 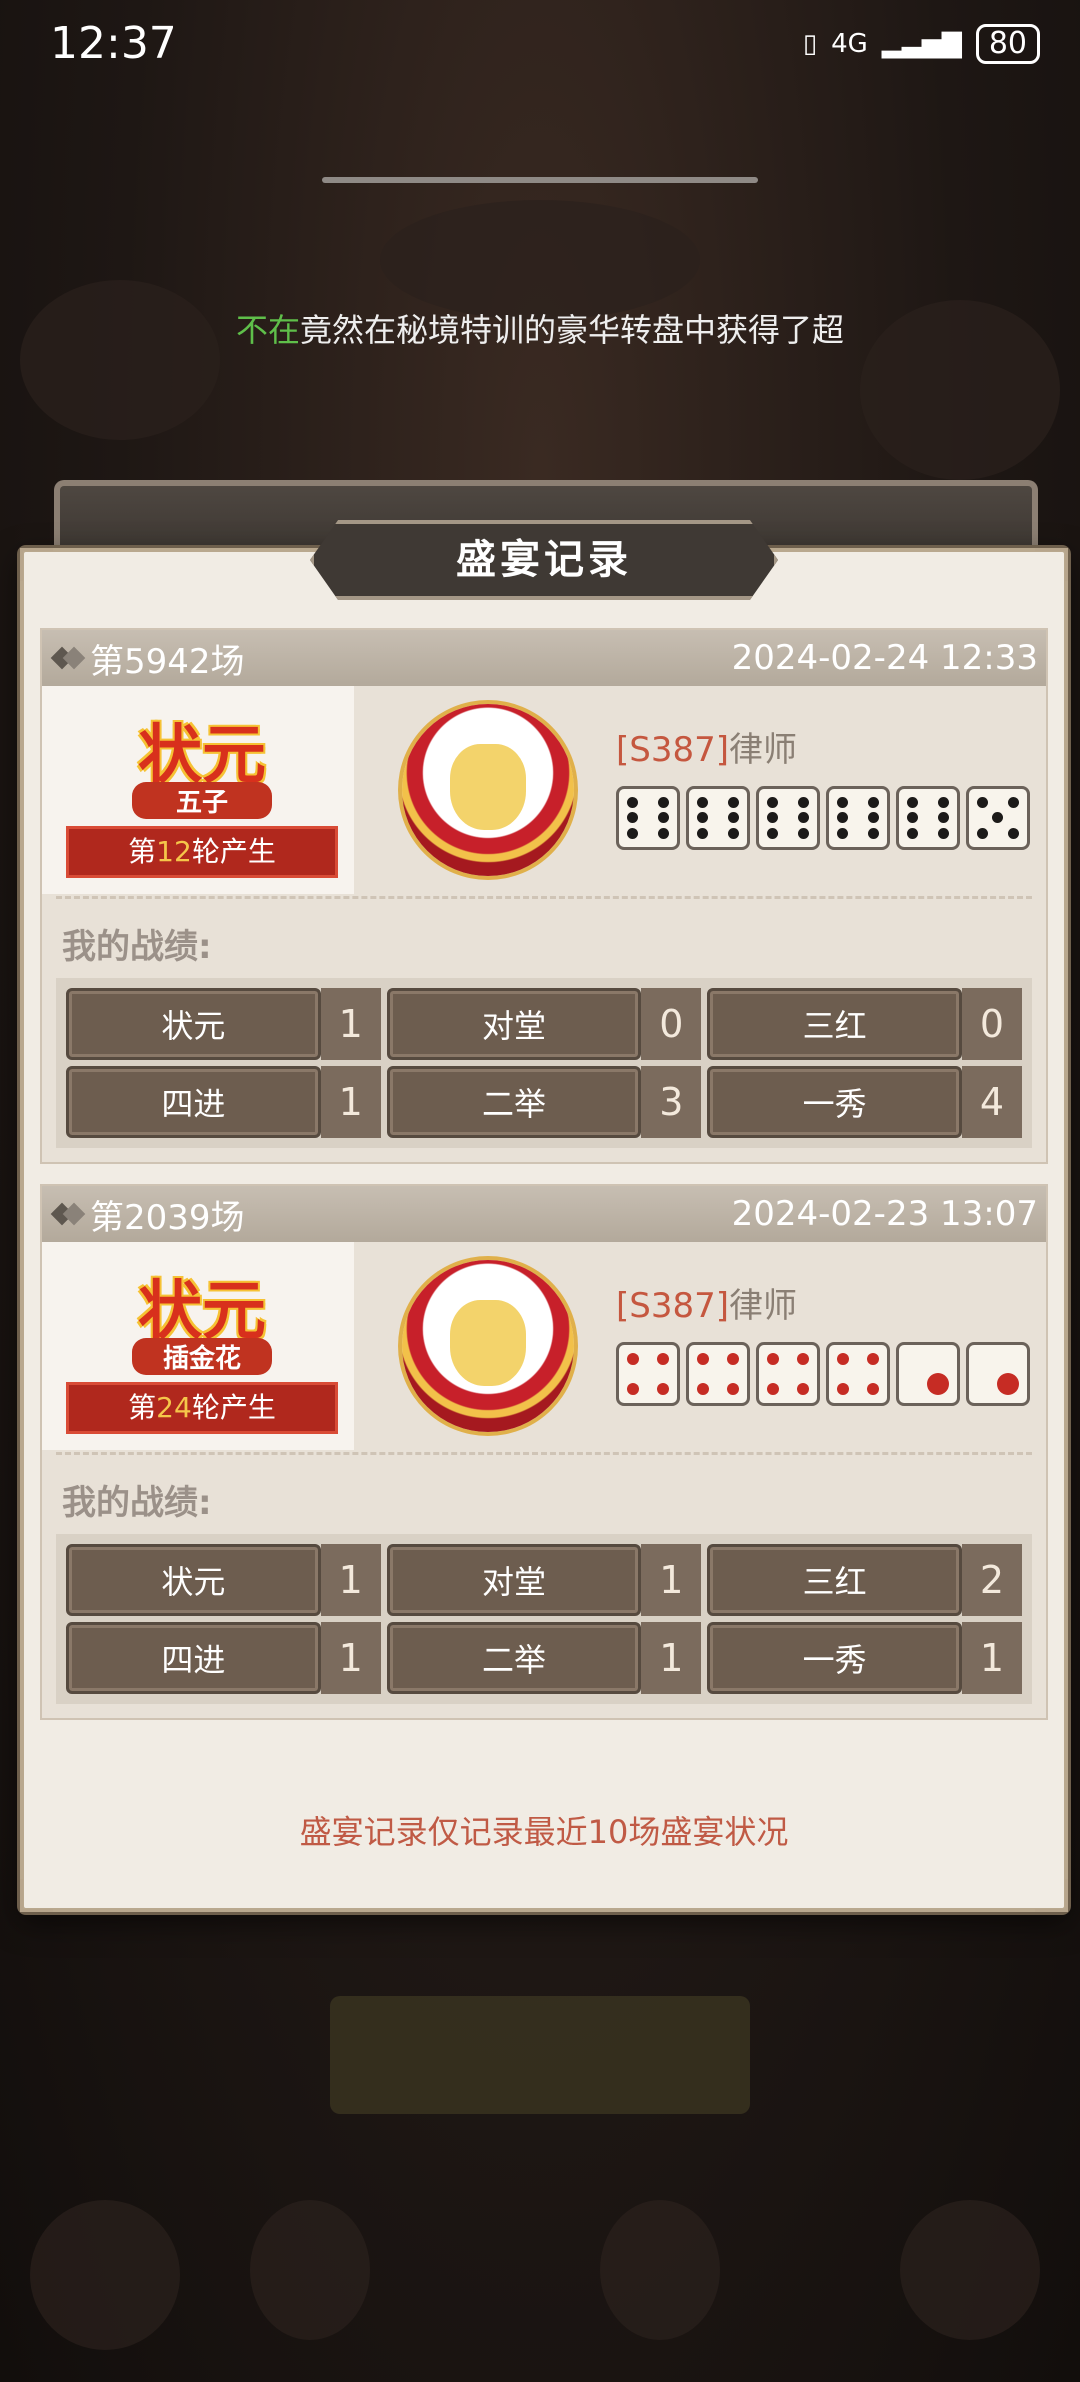 What do you see at coordinates (864, 1024) in the screenshot?
I see `stat-item: 三红 0` at bounding box center [864, 1024].